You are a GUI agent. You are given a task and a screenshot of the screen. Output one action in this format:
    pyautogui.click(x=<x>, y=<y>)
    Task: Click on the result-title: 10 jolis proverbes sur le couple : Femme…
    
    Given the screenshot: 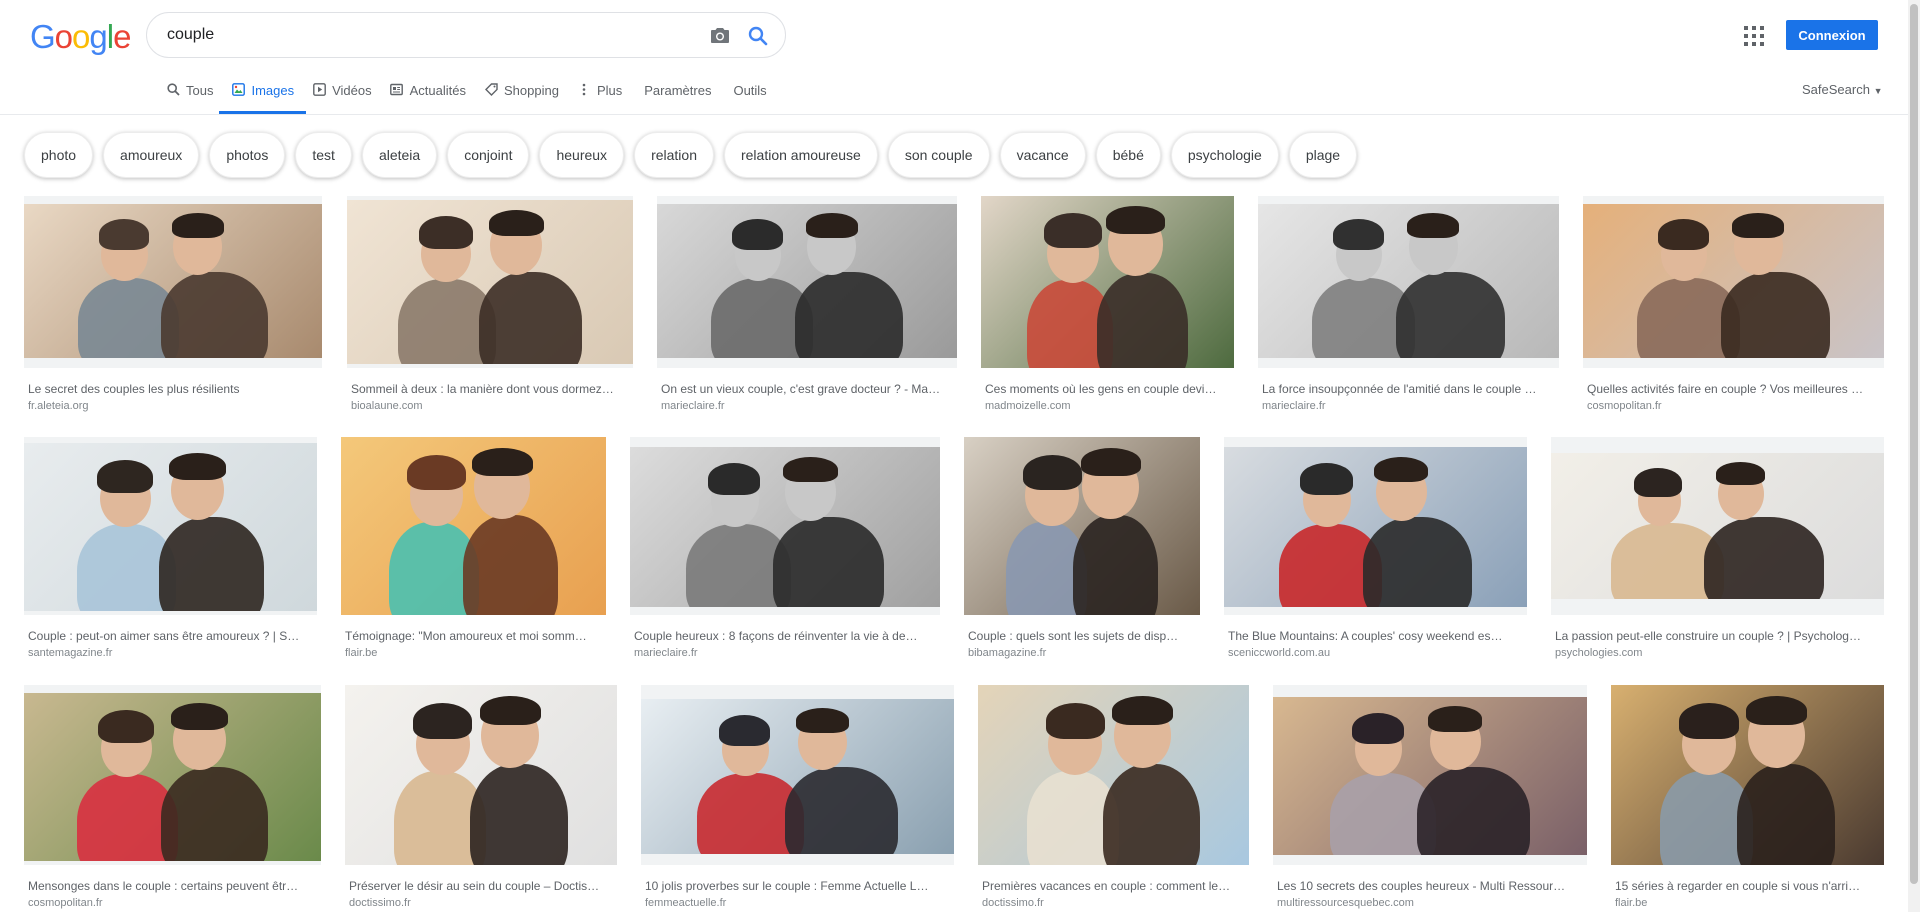 What is the action you would take?
    pyautogui.click(x=797, y=886)
    